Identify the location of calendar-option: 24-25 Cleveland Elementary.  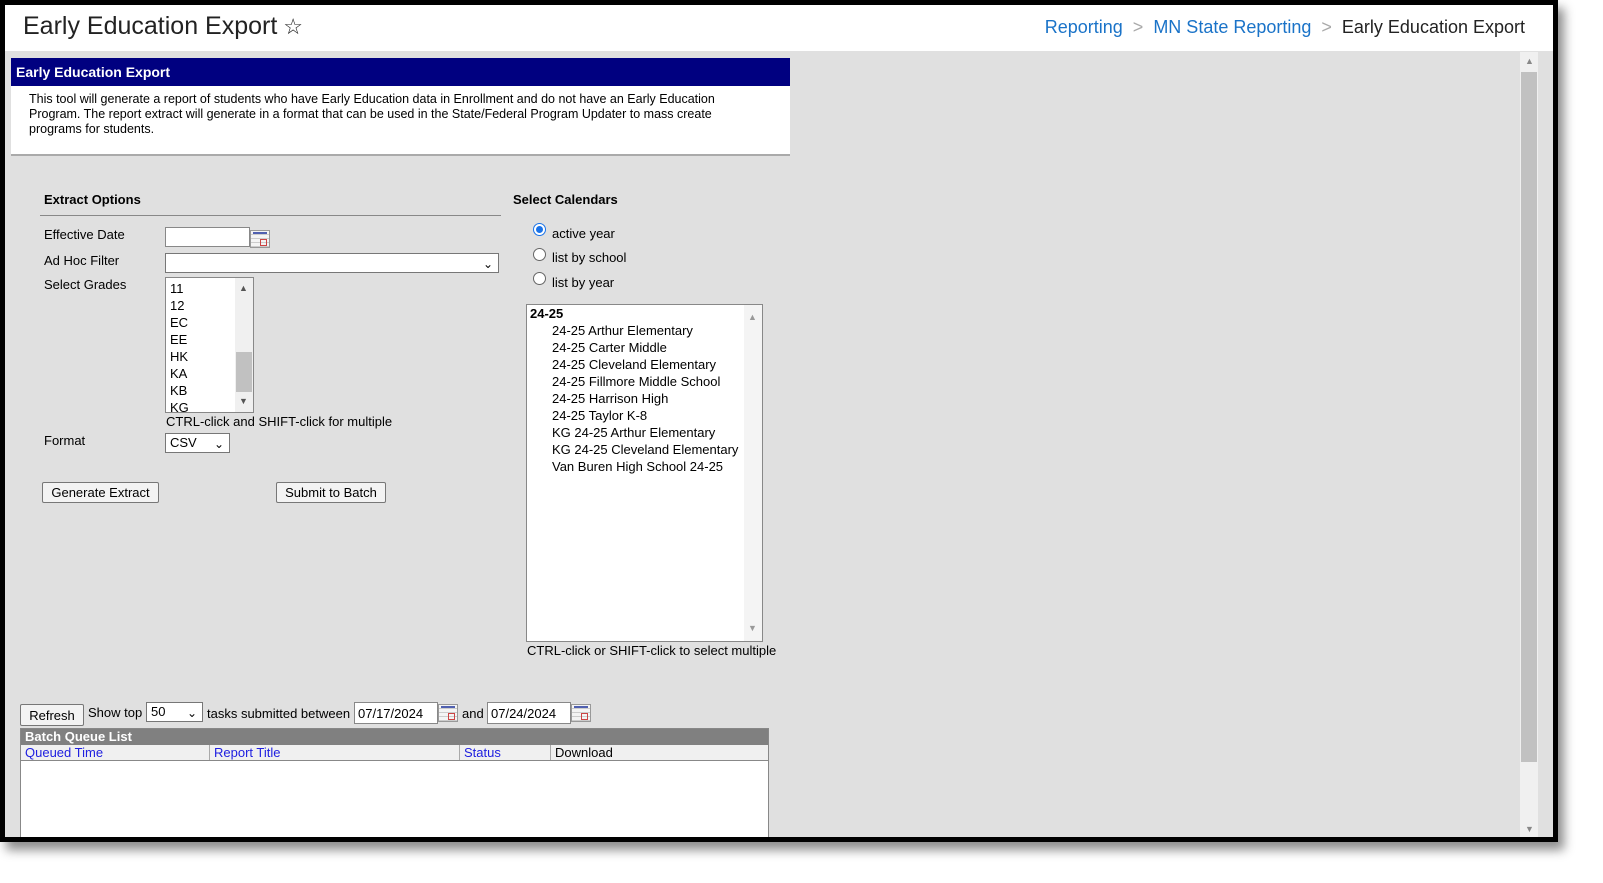
(646, 364).